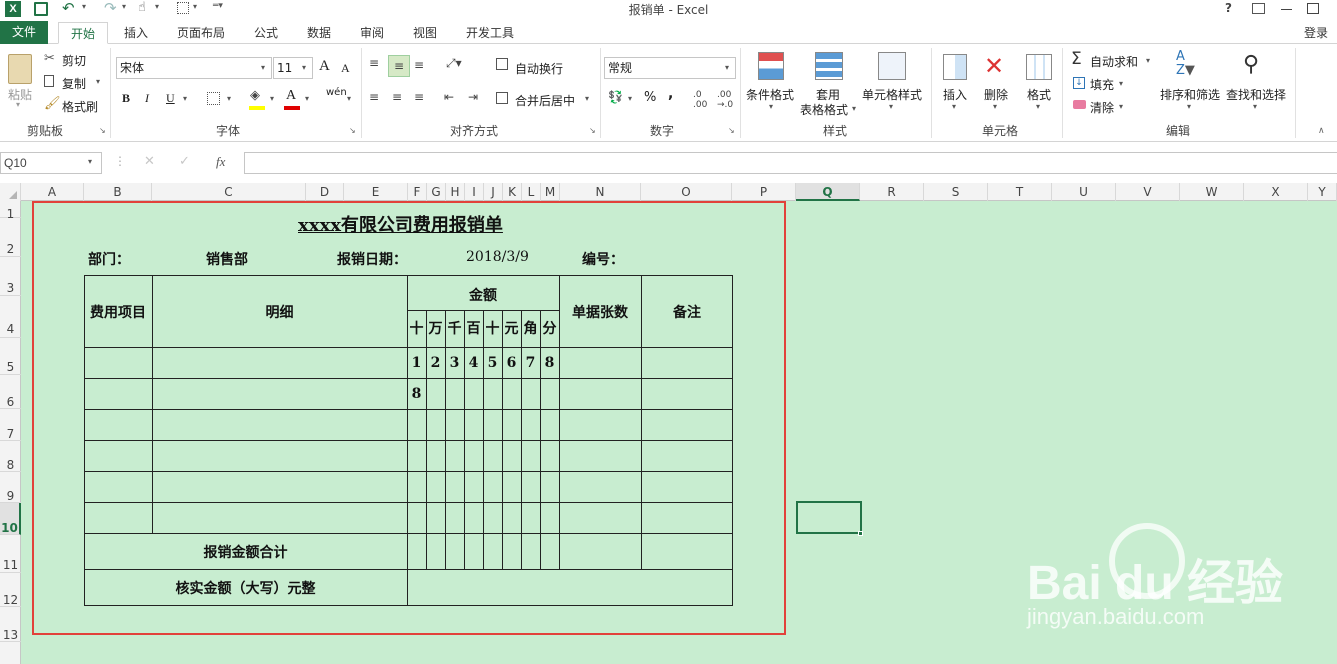 Image resolution: width=1337 pixels, height=664 pixels. Describe the element at coordinates (220, 162) in the screenshot. I see `insert-function-icon: fx` at that location.